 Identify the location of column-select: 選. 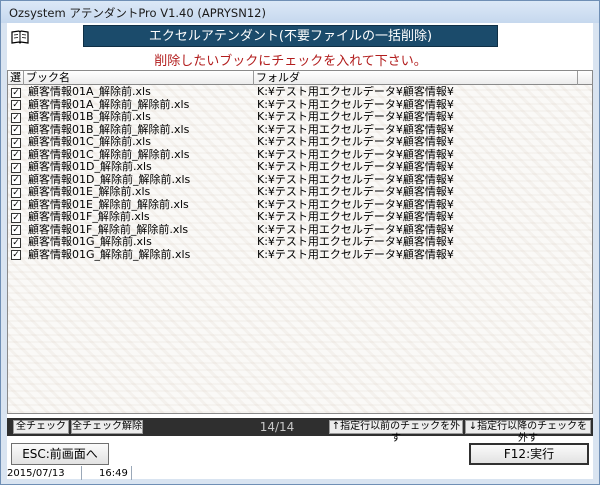
(16, 78).